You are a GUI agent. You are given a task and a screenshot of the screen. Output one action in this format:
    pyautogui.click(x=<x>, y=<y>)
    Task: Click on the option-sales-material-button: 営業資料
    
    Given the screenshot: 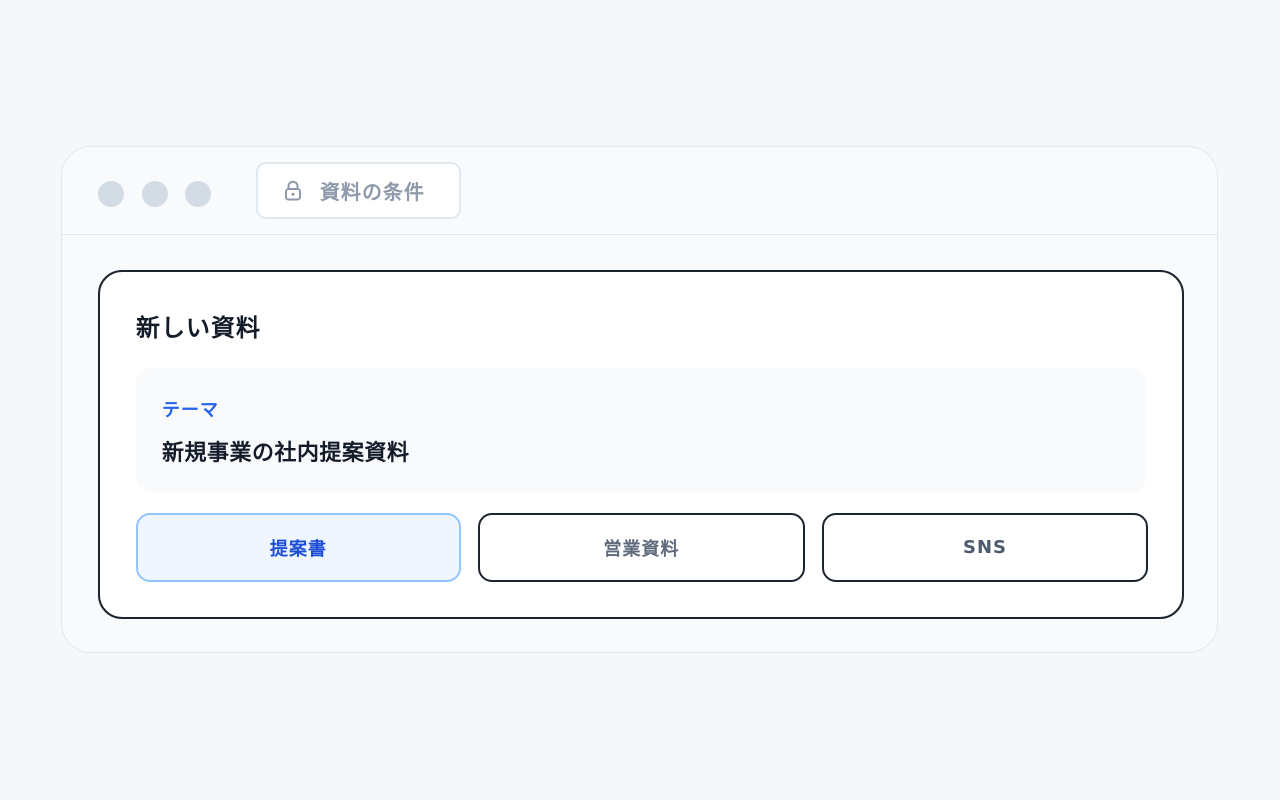 What is the action you would take?
    pyautogui.click(x=641, y=547)
    